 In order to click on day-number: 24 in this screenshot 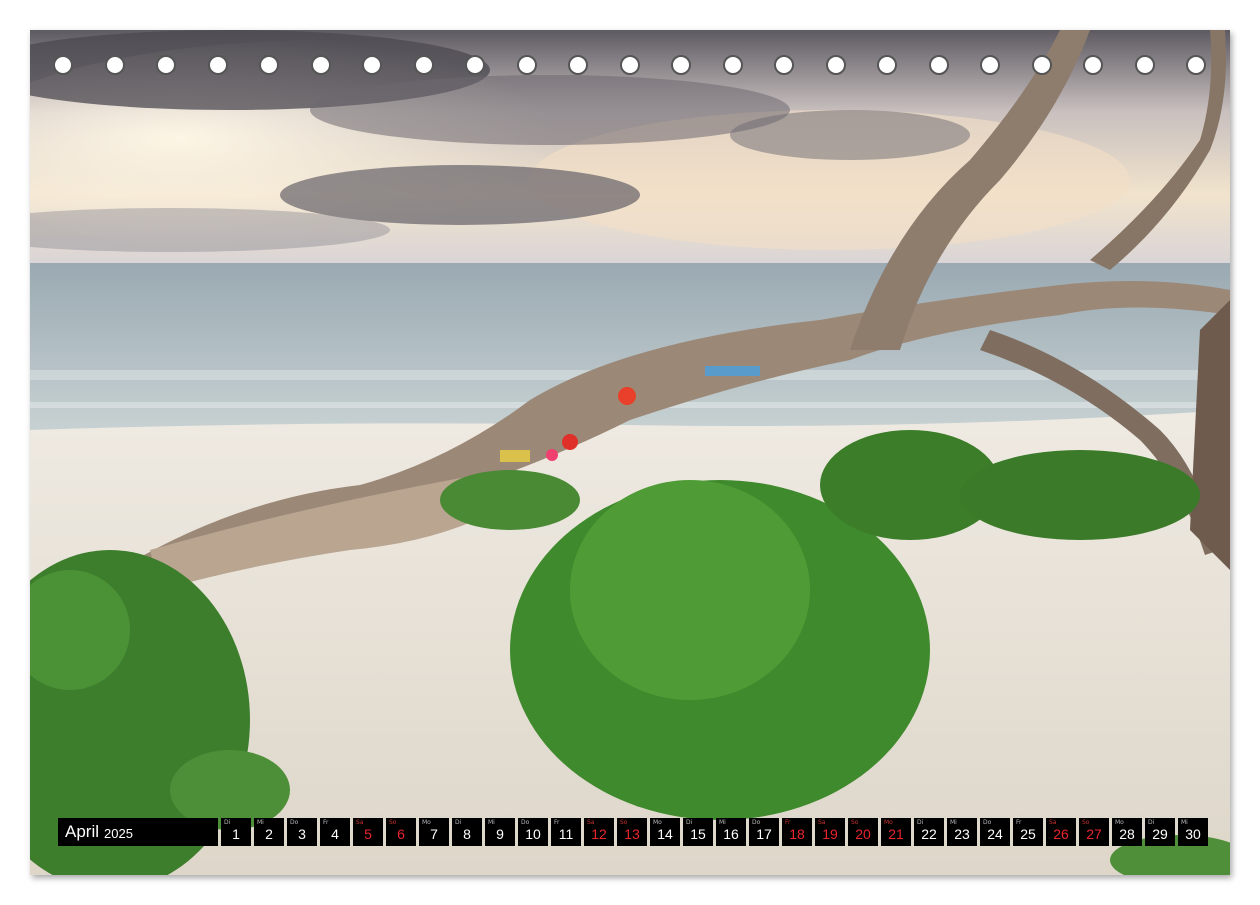, I will do `click(995, 834)`.